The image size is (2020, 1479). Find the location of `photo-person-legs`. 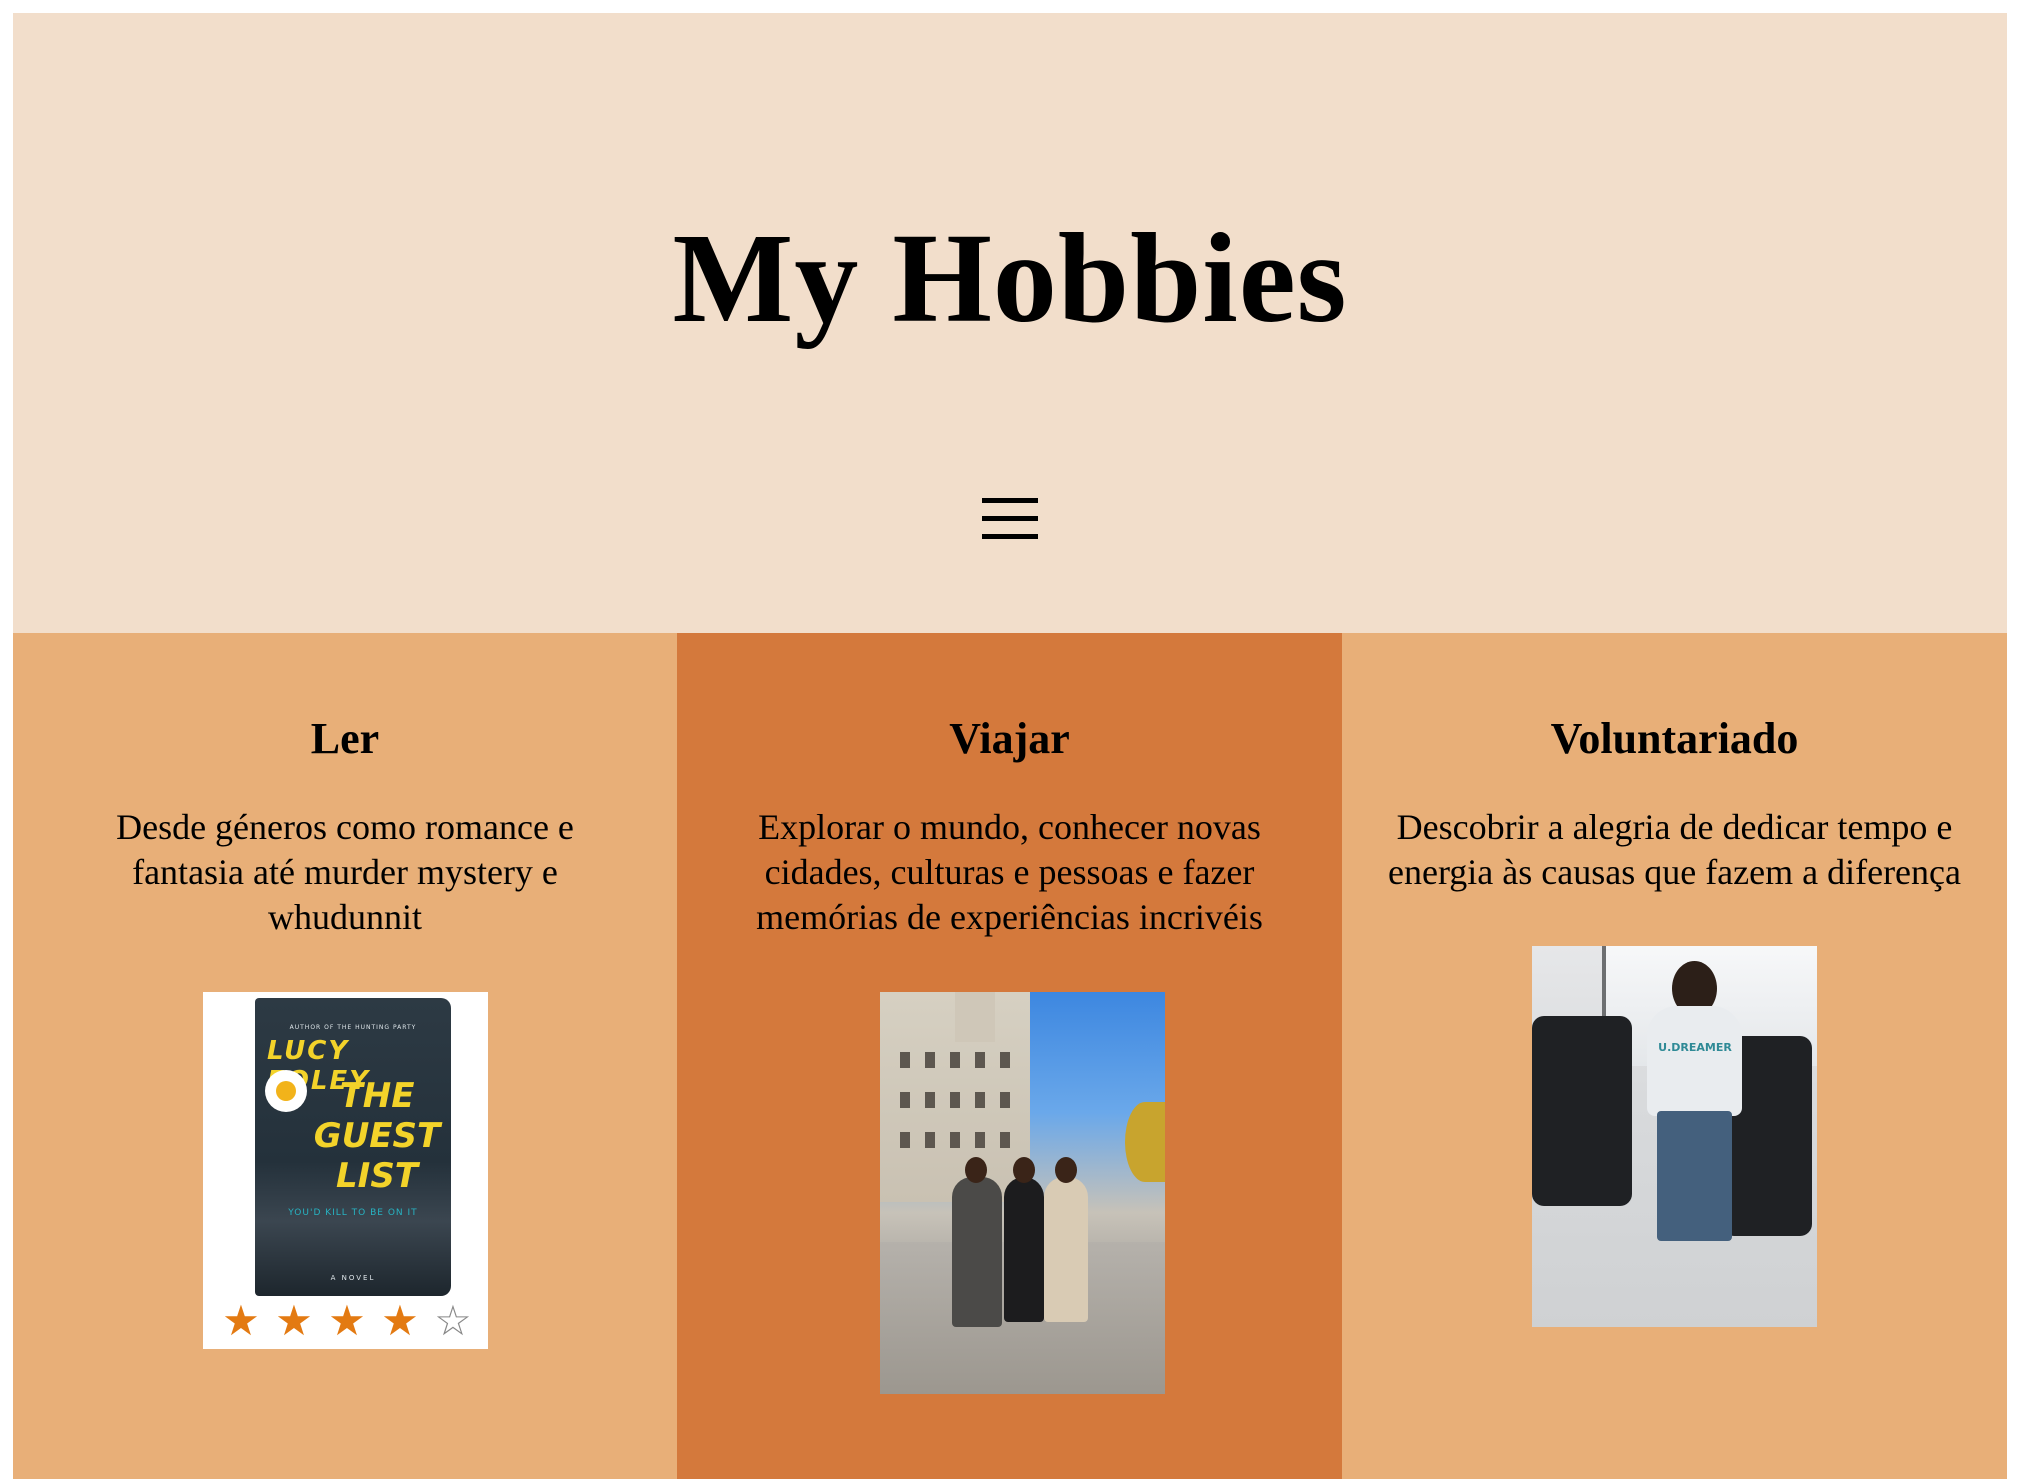

photo-person-legs is located at coordinates (1694, 1176).